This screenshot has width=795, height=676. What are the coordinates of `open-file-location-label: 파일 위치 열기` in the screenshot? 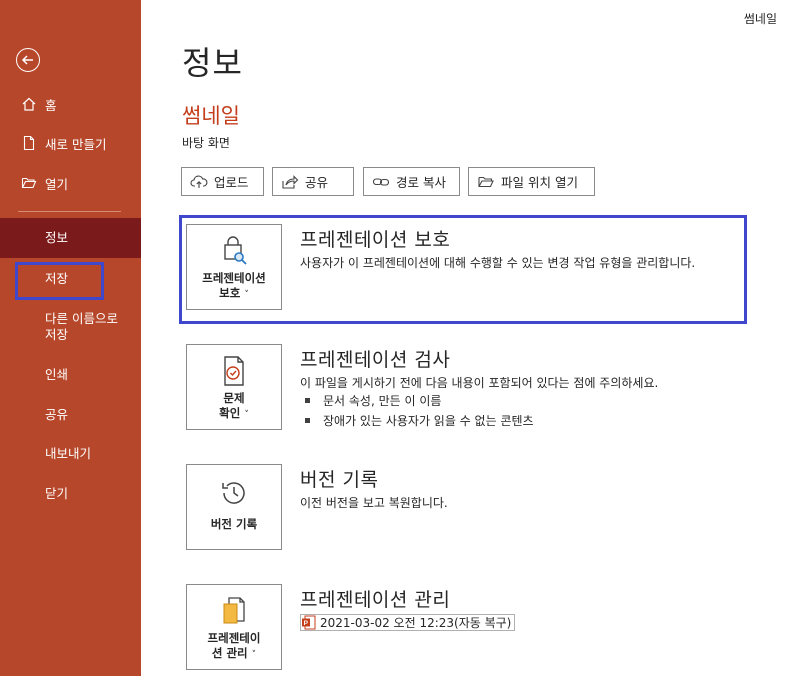 It's located at (539, 182).